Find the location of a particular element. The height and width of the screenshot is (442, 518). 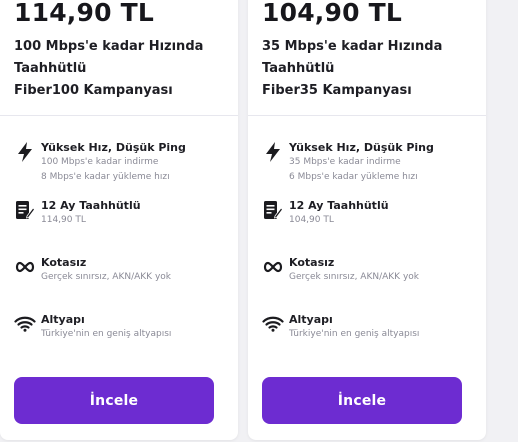

feature-detail: 8 Mbps'e kadar yükleme hızı is located at coordinates (105, 177).